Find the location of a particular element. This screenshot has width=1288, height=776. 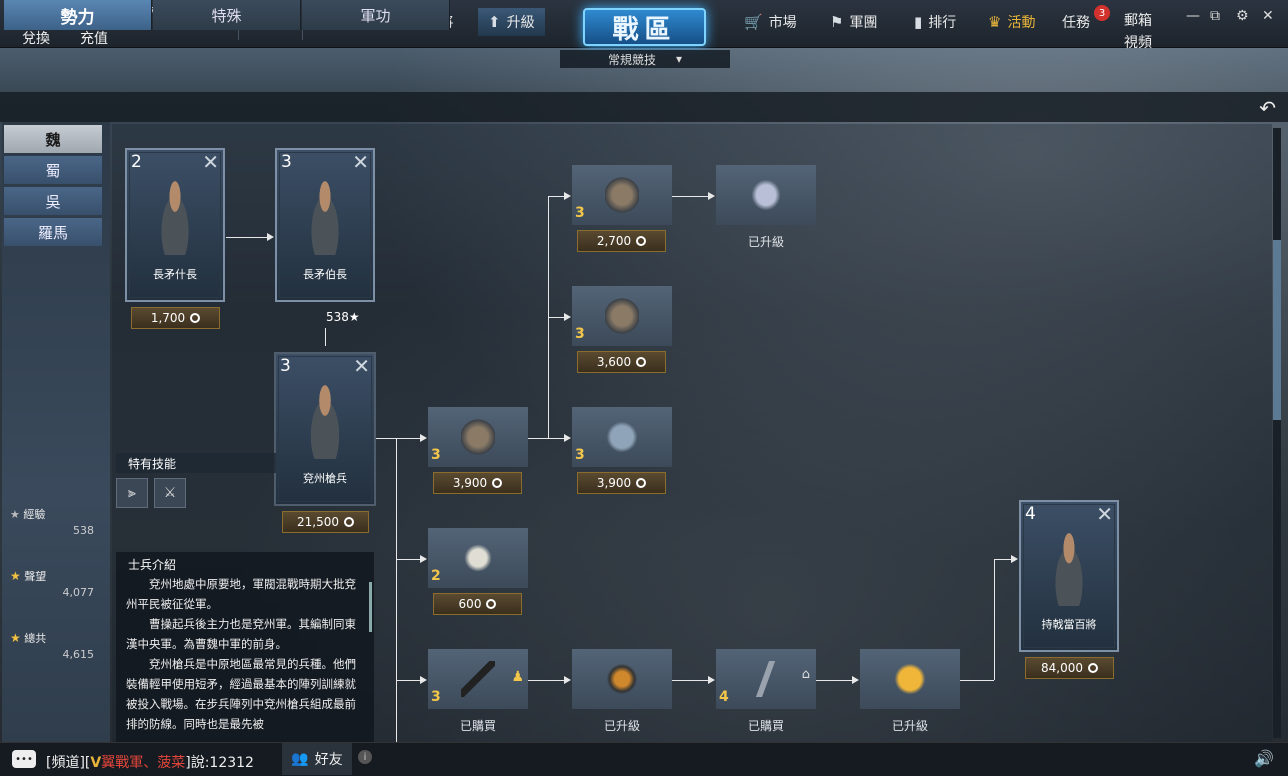

upgrade-button: ⬆ 升級 is located at coordinates (511, 22).